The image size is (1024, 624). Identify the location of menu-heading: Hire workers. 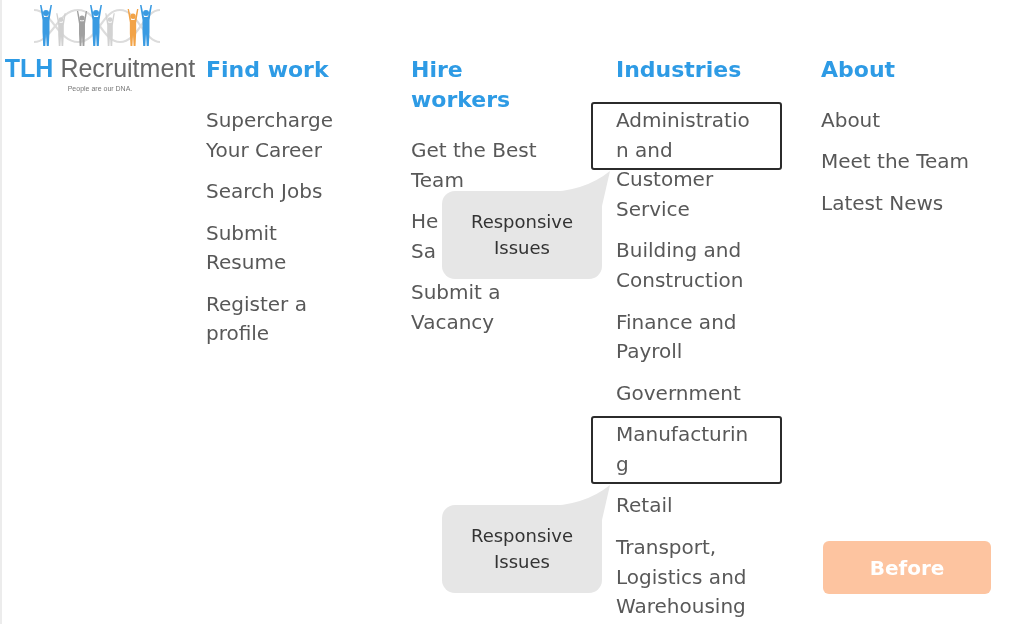
(461, 85).